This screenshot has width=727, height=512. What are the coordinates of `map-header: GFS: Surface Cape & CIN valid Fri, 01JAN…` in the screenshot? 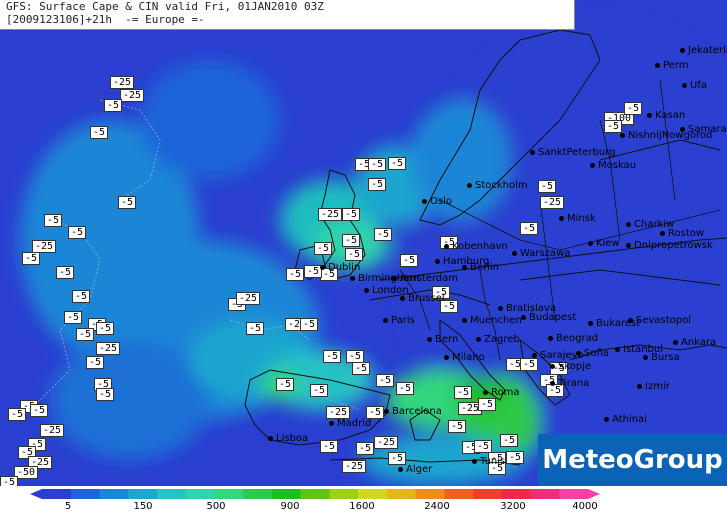 It's located at (287, 15).